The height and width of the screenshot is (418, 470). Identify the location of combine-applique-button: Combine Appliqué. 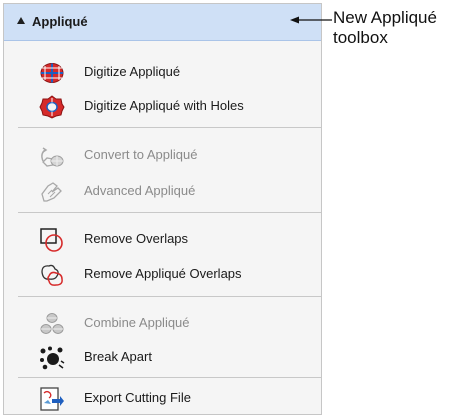
(162, 324).